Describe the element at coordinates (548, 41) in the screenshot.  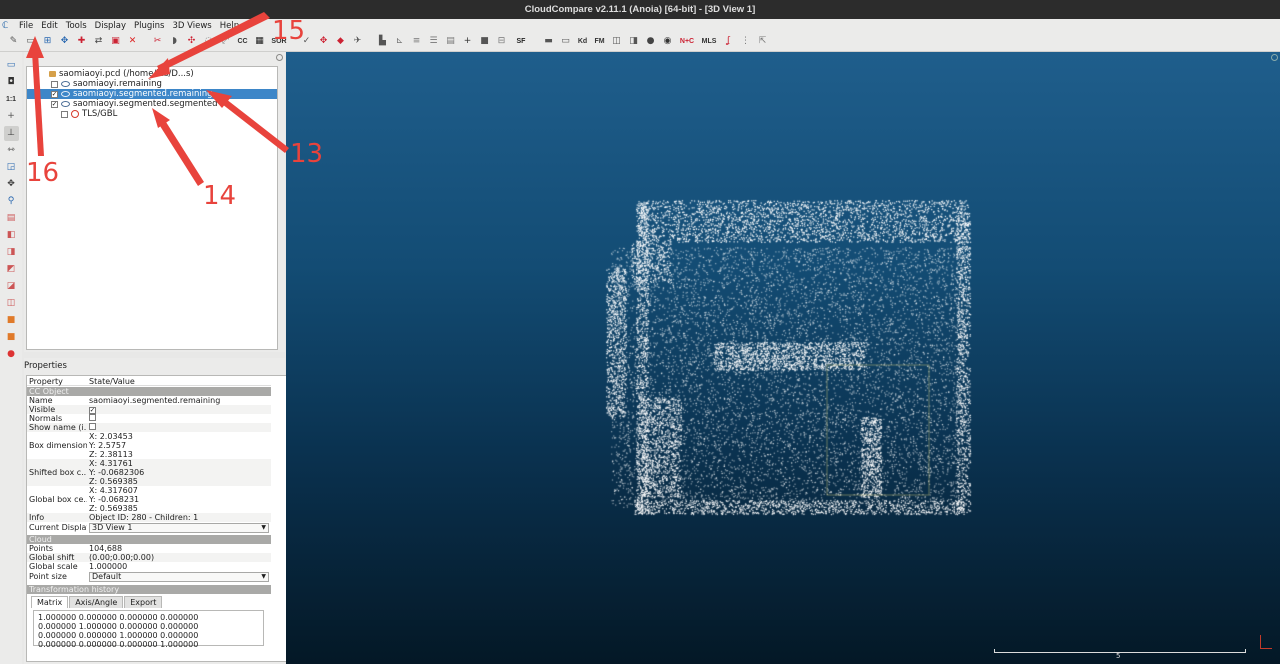
I see `sample-mesh-icon: ▬` at that location.